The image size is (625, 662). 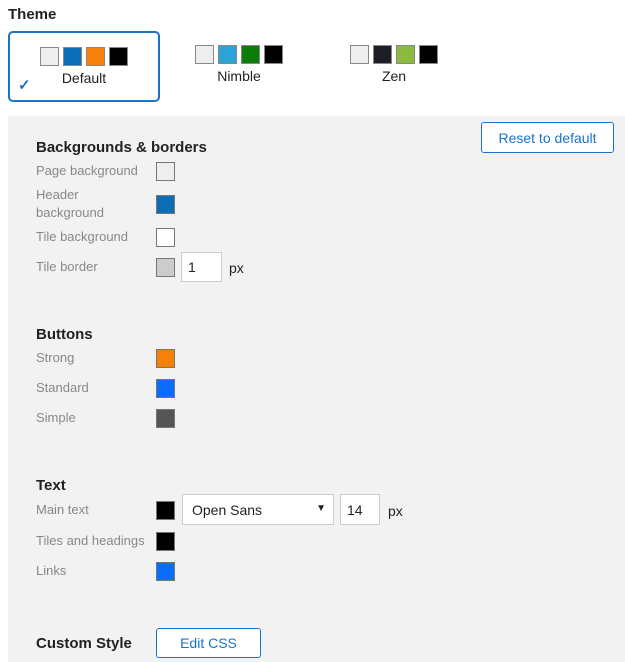 What do you see at coordinates (236, 268) in the screenshot?
I see `tile-border-unit: px` at bounding box center [236, 268].